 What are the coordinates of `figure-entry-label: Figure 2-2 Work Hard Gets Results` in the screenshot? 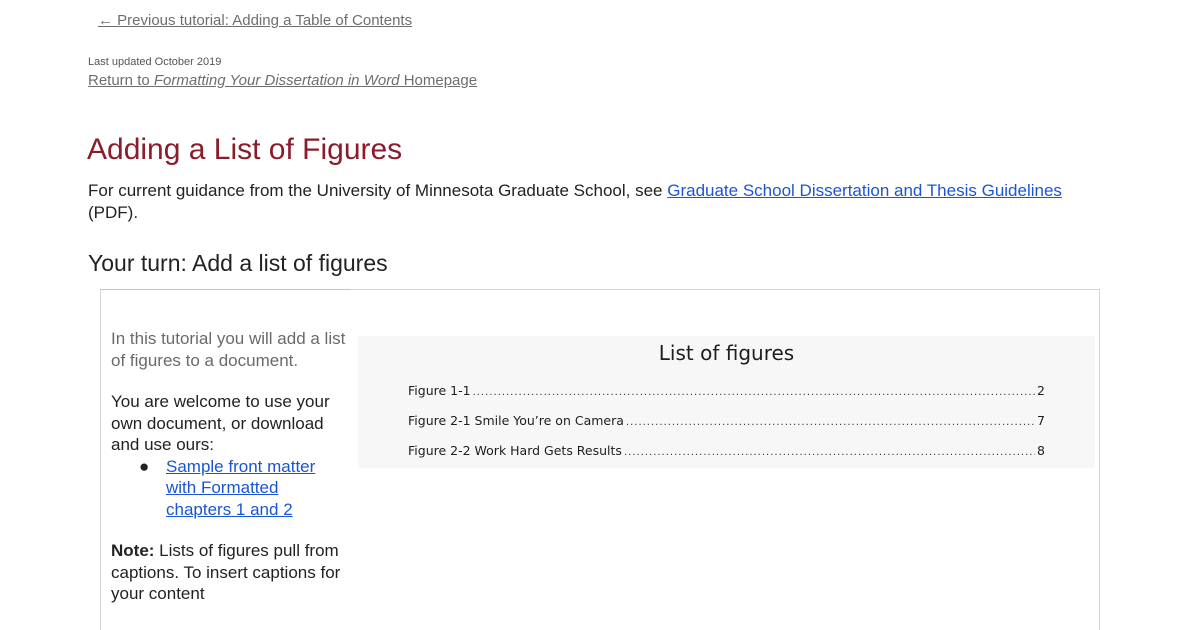 It's located at (515, 450).